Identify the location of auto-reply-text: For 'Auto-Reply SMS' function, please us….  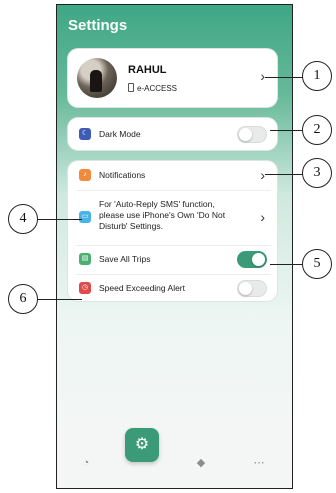
(162, 215).